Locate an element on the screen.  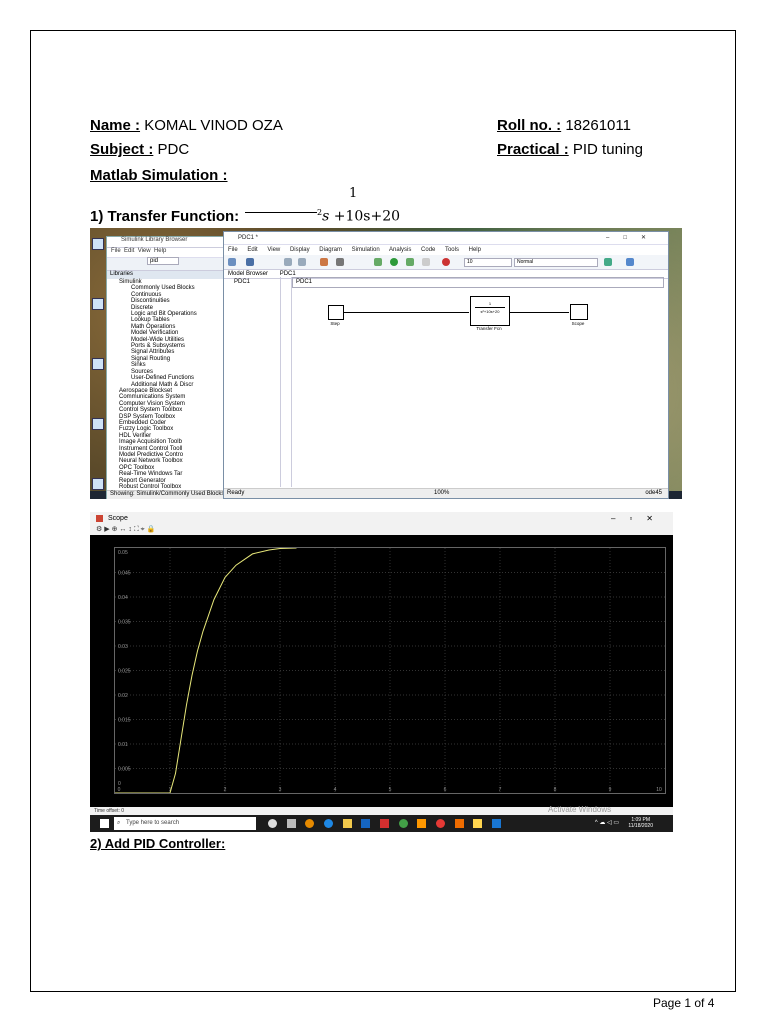
cortana-icon is located at coordinates (272, 823).